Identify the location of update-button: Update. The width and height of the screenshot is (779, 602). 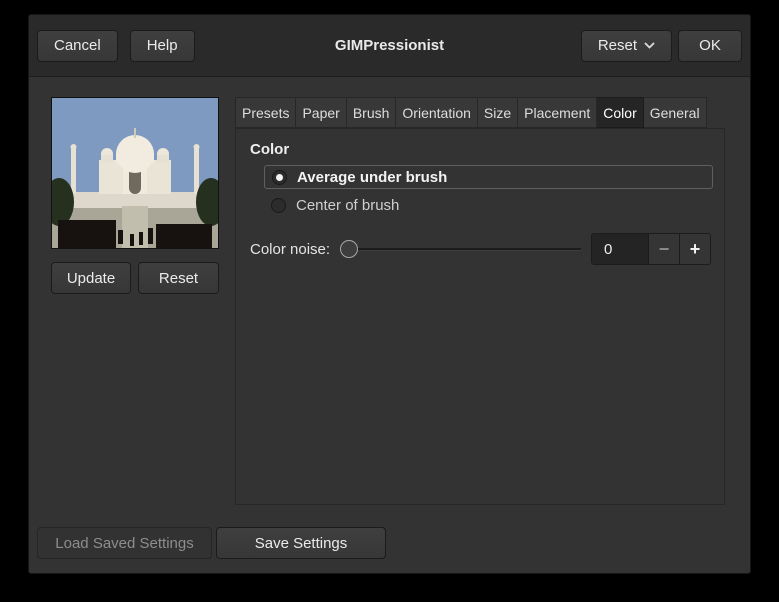
(91, 278).